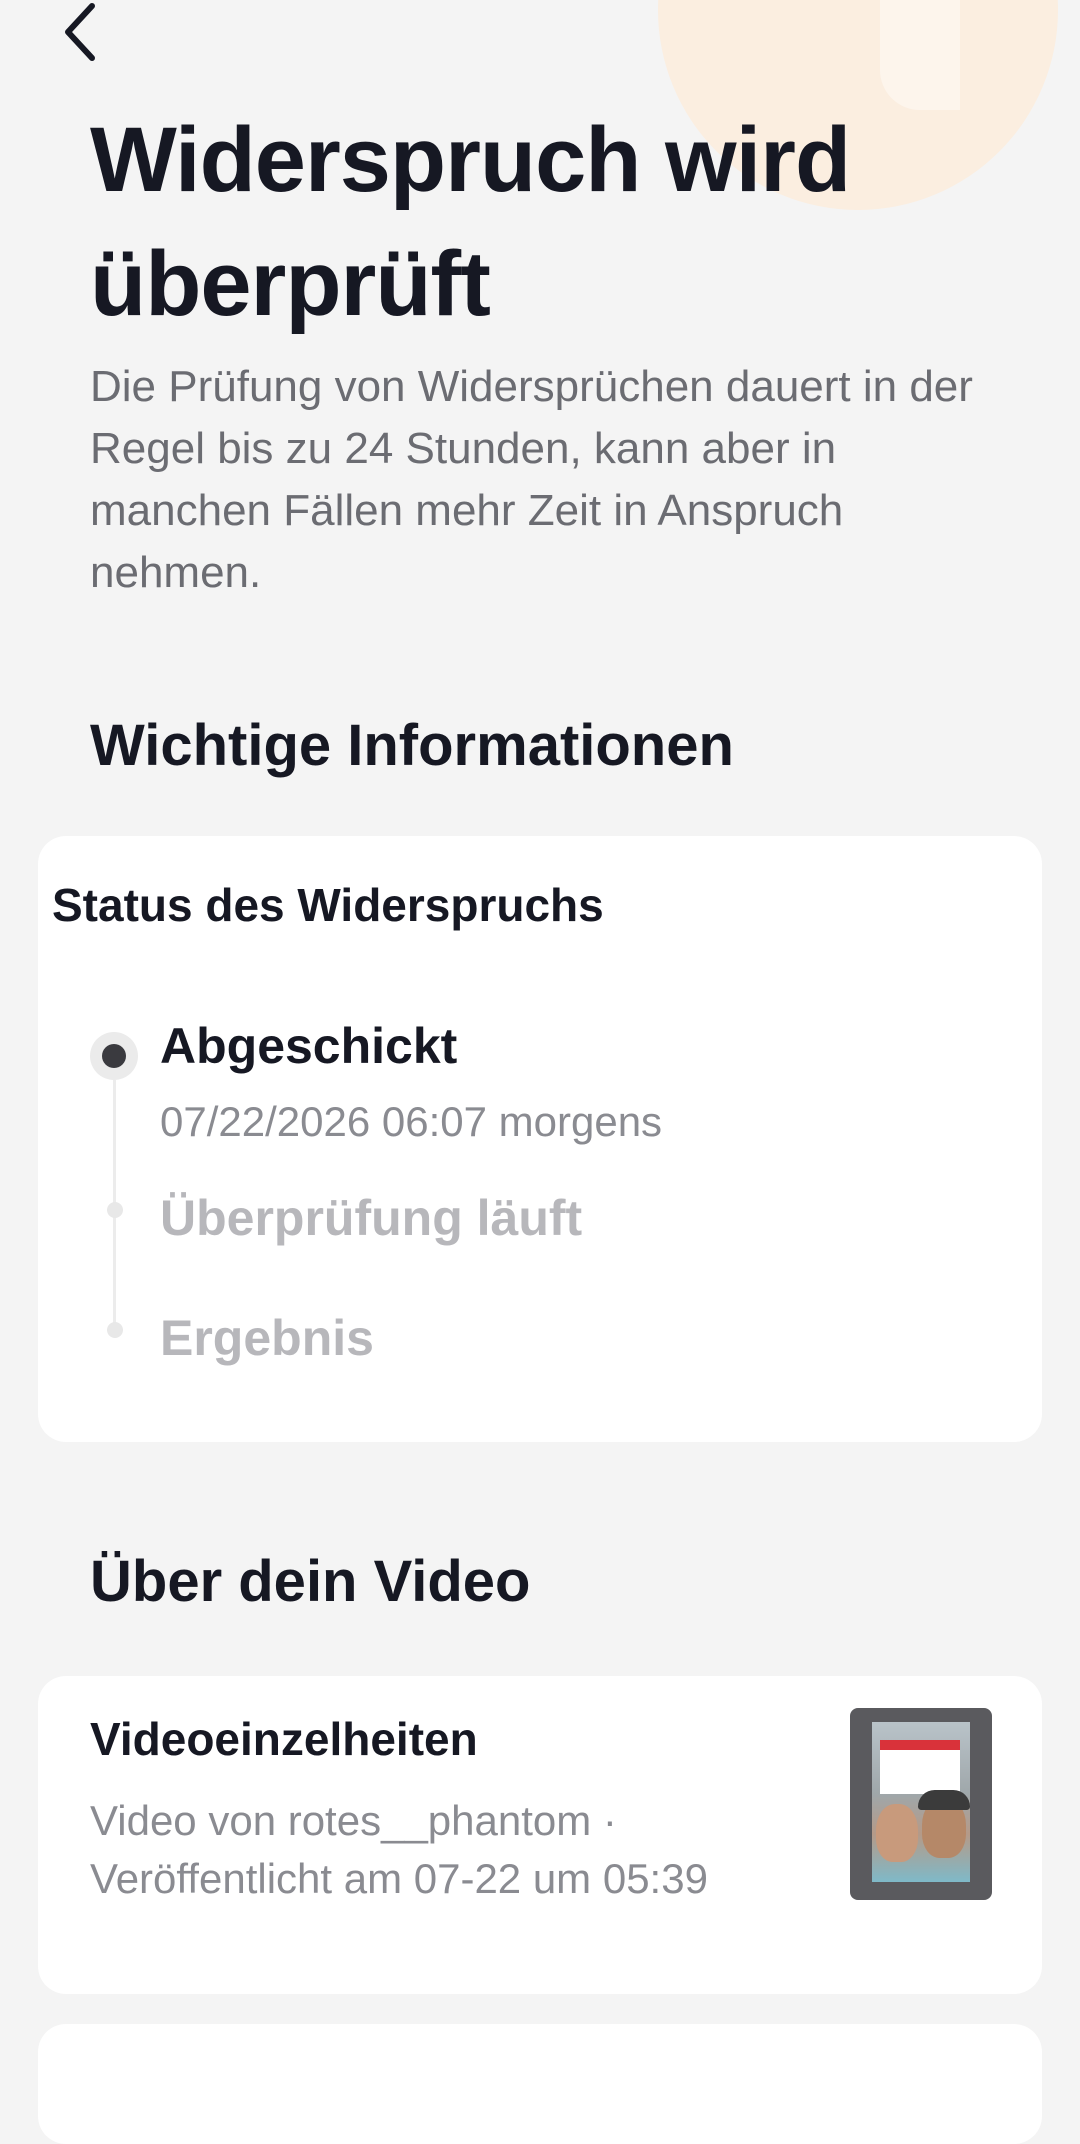 This screenshot has height=2144, width=1080. Describe the element at coordinates (470, 222) in the screenshot. I see `page-title: Widerspruch wird überprüft` at that location.